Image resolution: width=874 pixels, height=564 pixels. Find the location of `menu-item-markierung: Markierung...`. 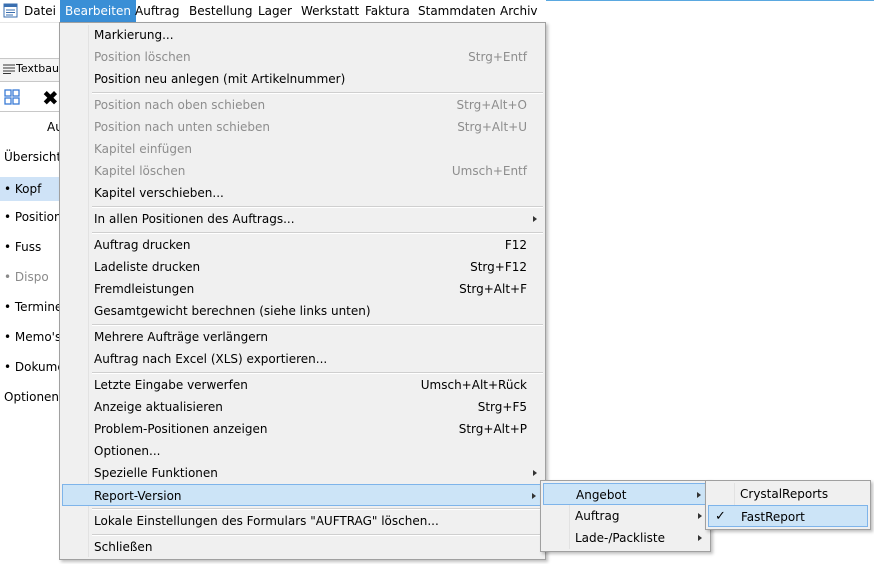

menu-item-markierung: Markierung... is located at coordinates (302, 35).